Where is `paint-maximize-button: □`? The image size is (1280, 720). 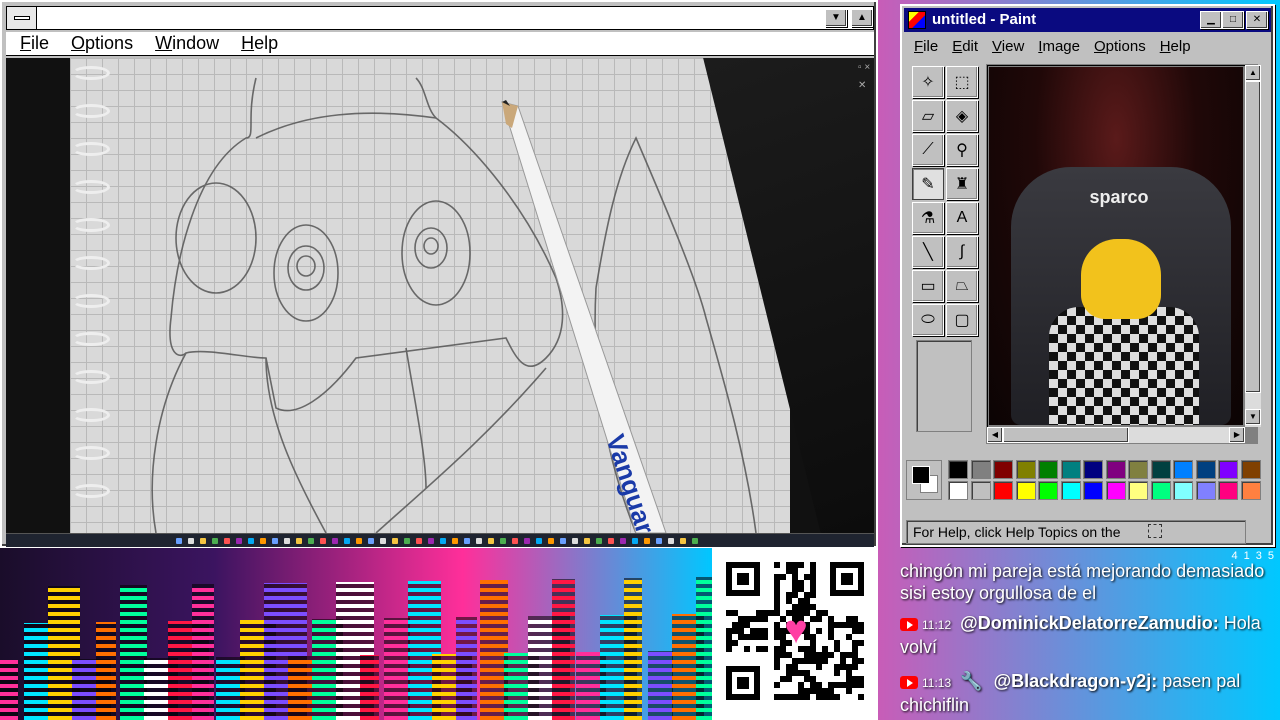
paint-maximize-button: □ is located at coordinates (1233, 20).